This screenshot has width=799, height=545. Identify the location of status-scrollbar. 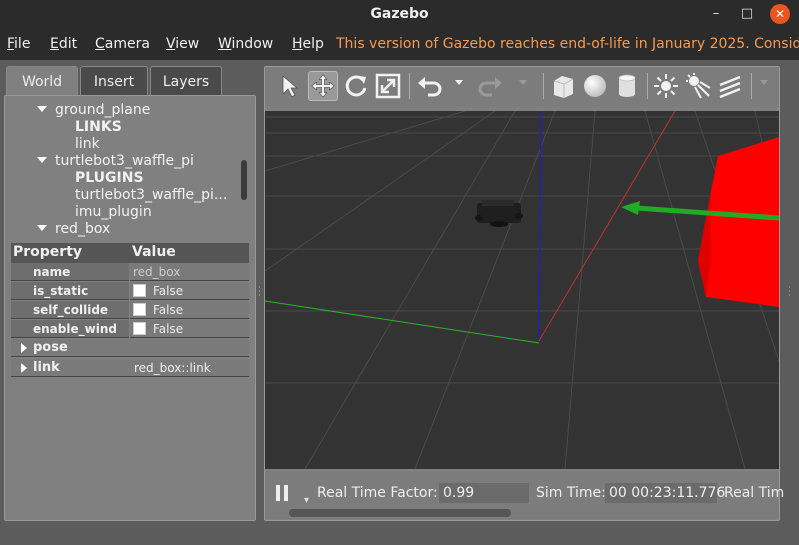
(400, 513).